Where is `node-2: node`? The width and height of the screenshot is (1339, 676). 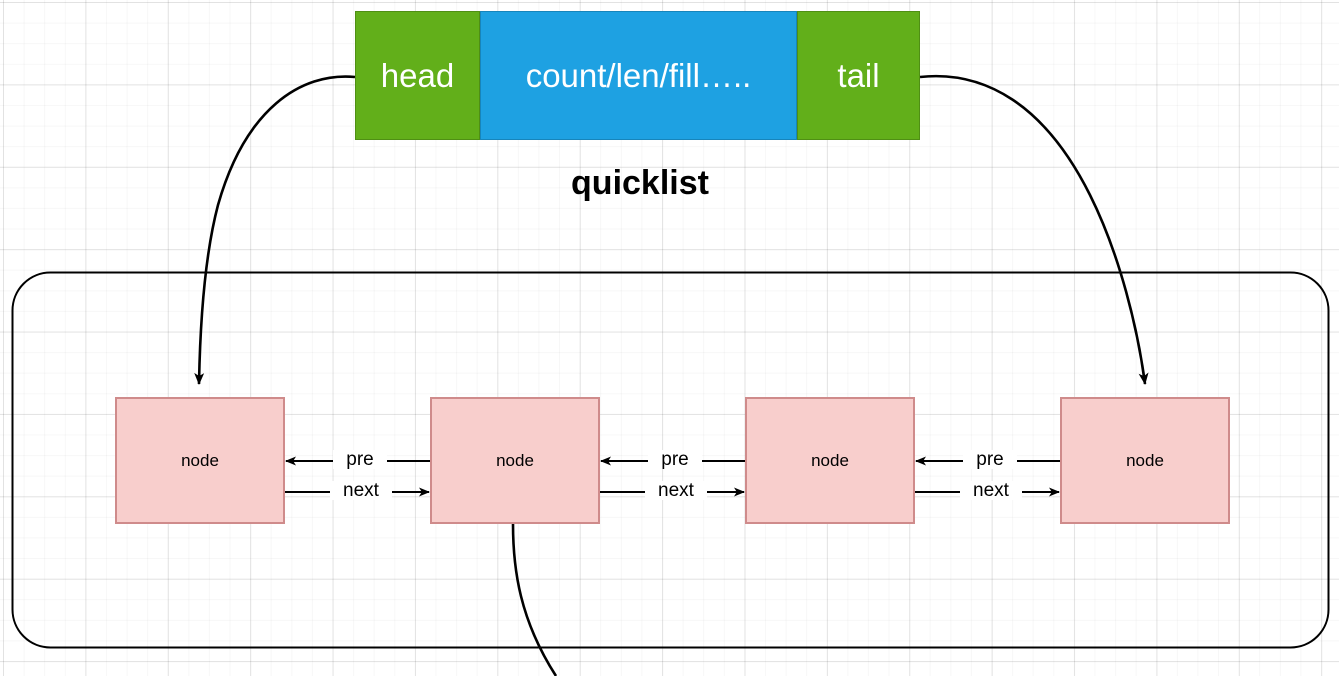 node-2: node is located at coordinates (515, 460).